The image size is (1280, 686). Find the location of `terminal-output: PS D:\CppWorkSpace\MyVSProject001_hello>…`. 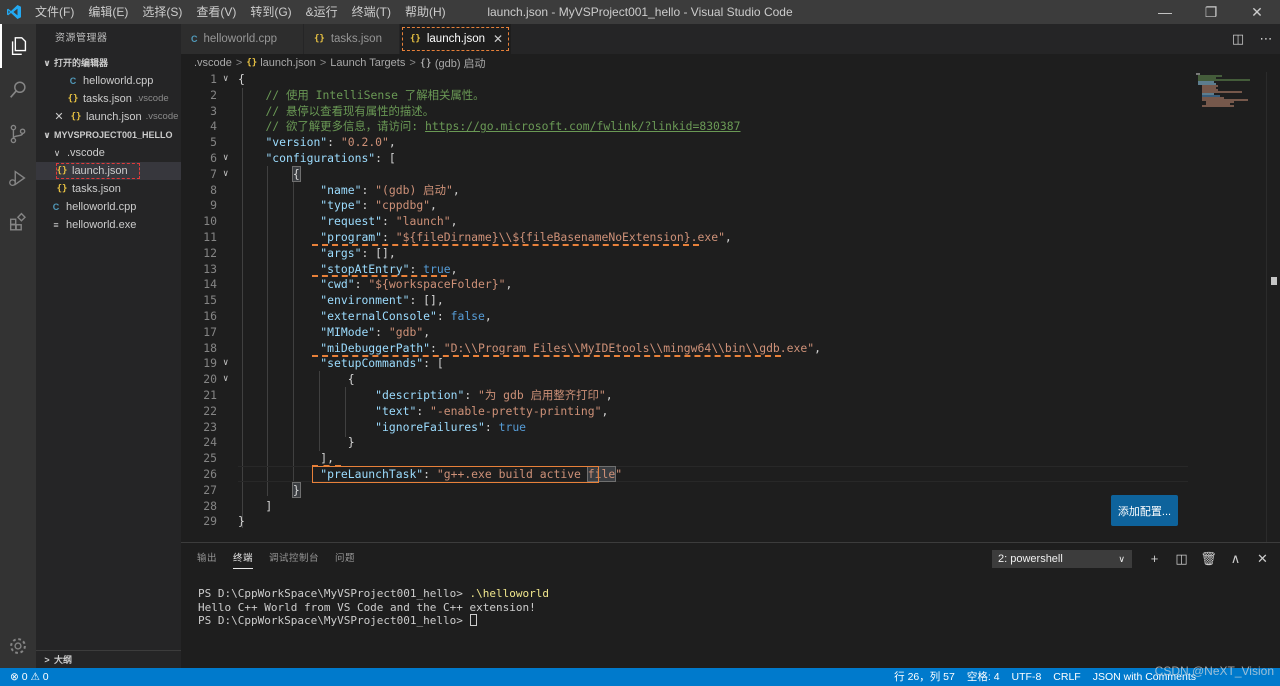

terminal-output: PS D:\CppWorkSpace\MyVSProject001_hello>… is located at coordinates (373, 607).